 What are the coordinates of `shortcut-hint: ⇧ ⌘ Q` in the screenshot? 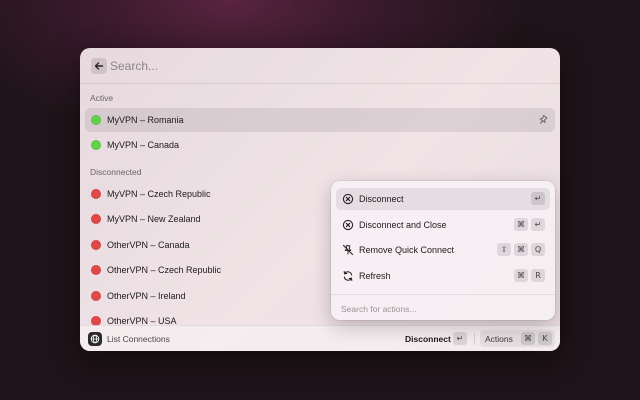 It's located at (521, 249).